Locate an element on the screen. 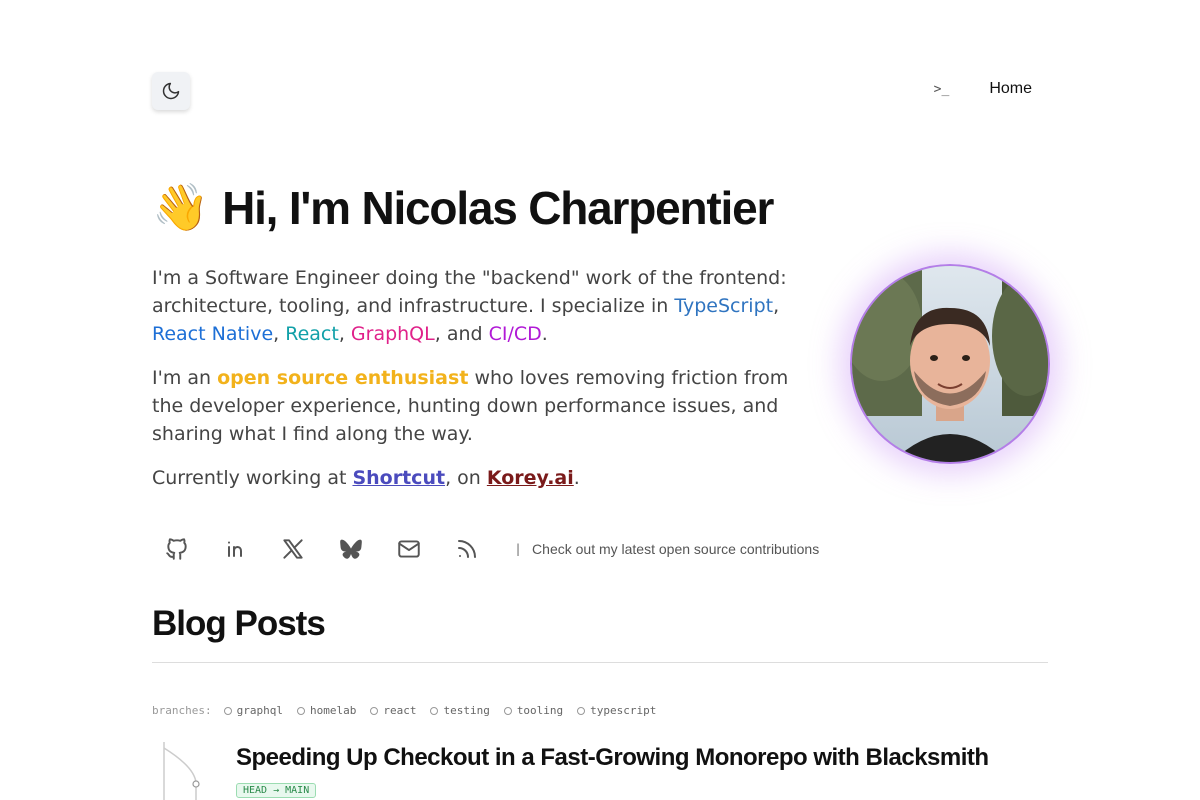  moon-icon is located at coordinates (171, 91).